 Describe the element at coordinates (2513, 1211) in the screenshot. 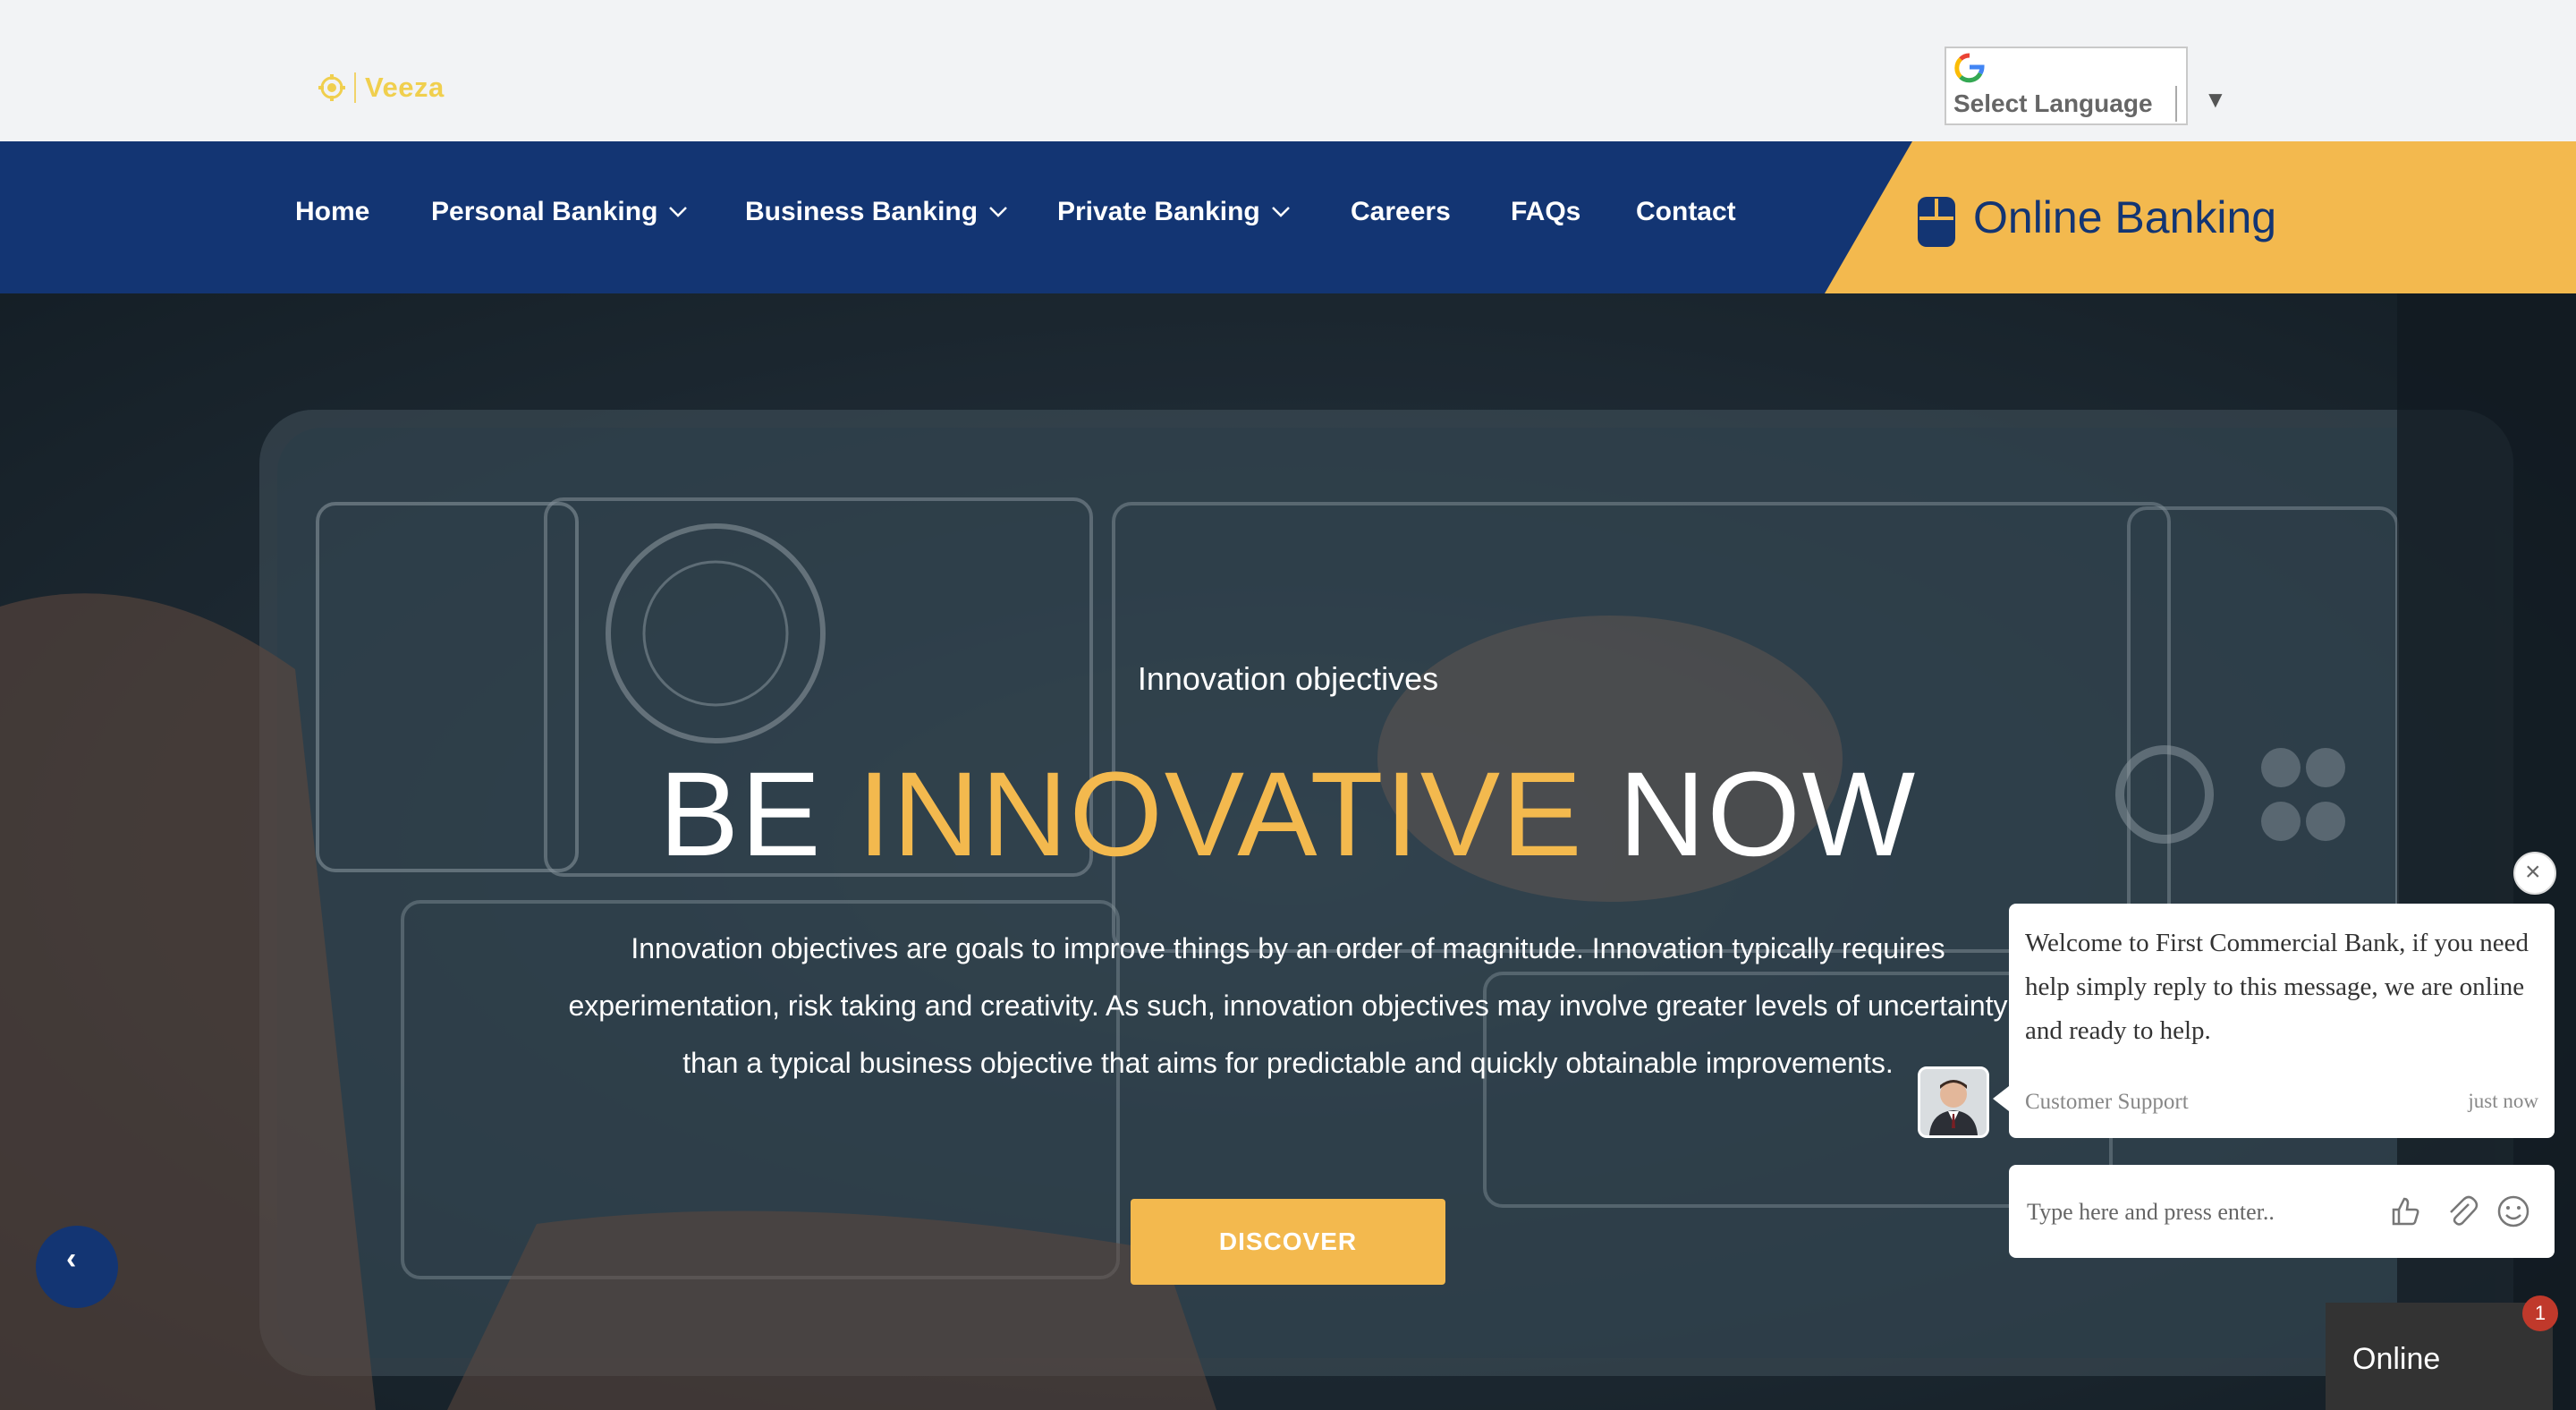

I see `smiley-icon` at that location.